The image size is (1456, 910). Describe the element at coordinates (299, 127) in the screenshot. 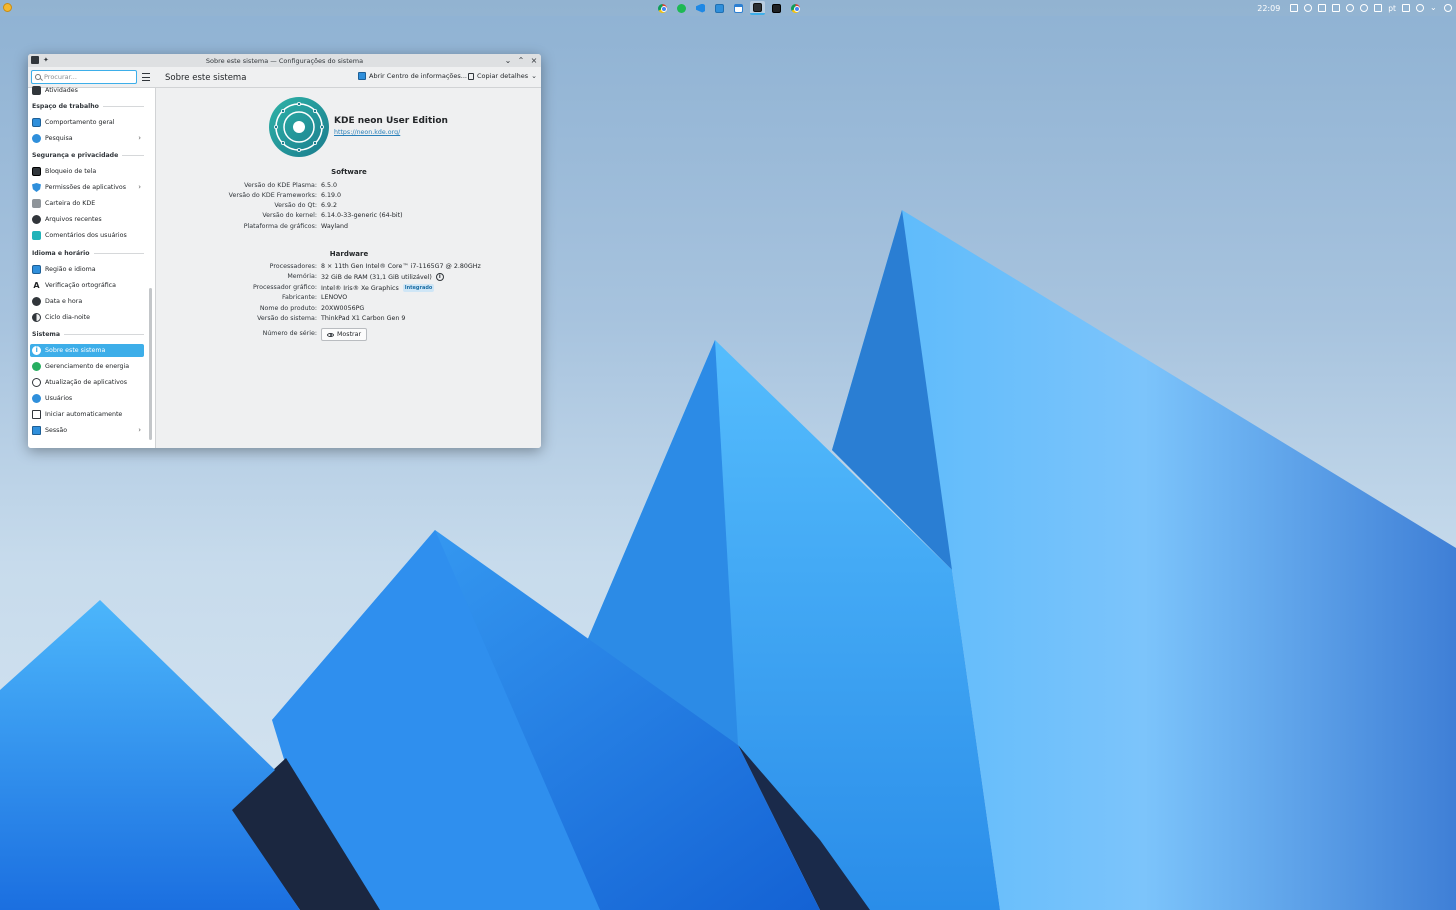

I see `kde-neon-logo` at that location.